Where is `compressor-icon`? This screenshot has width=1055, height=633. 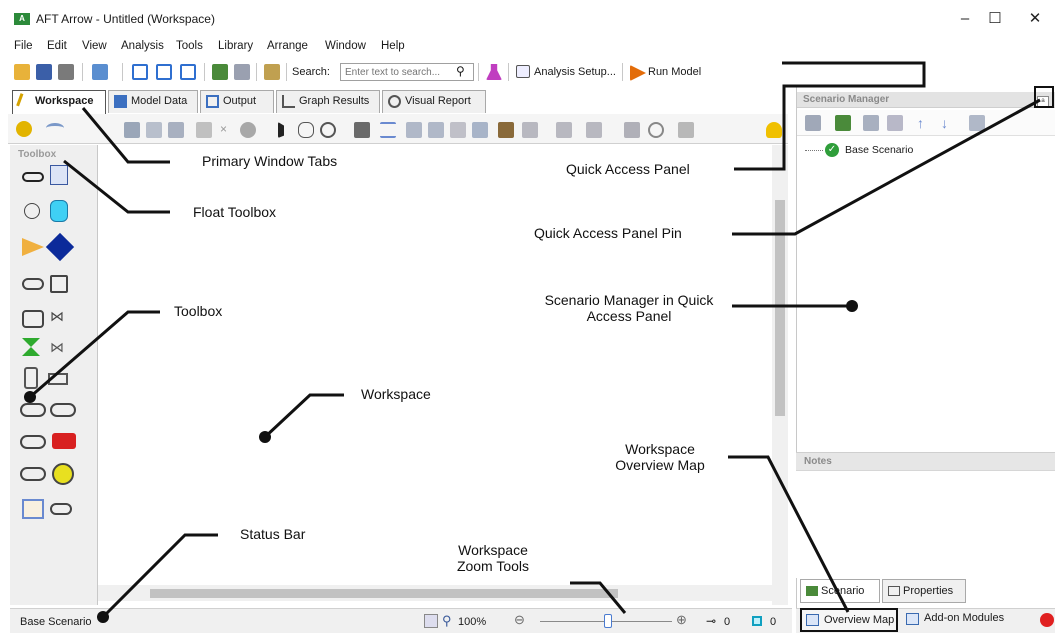
compressor-icon is located at coordinates (33, 247).